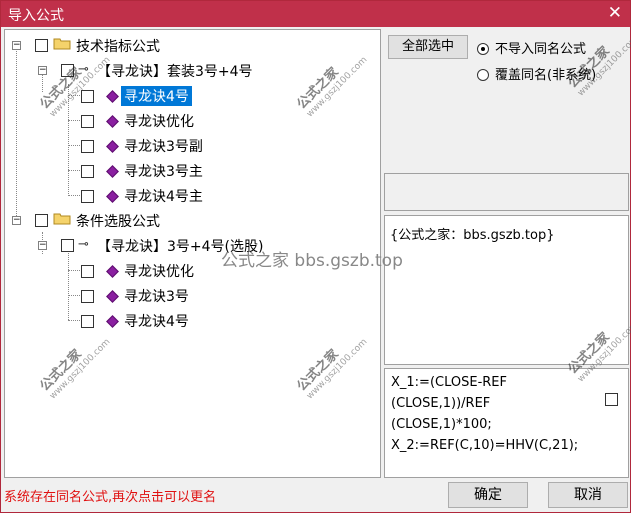 The height and width of the screenshot is (513, 631). I want to click on tree-item-label: 寻龙诀3号副, so click(163, 147).